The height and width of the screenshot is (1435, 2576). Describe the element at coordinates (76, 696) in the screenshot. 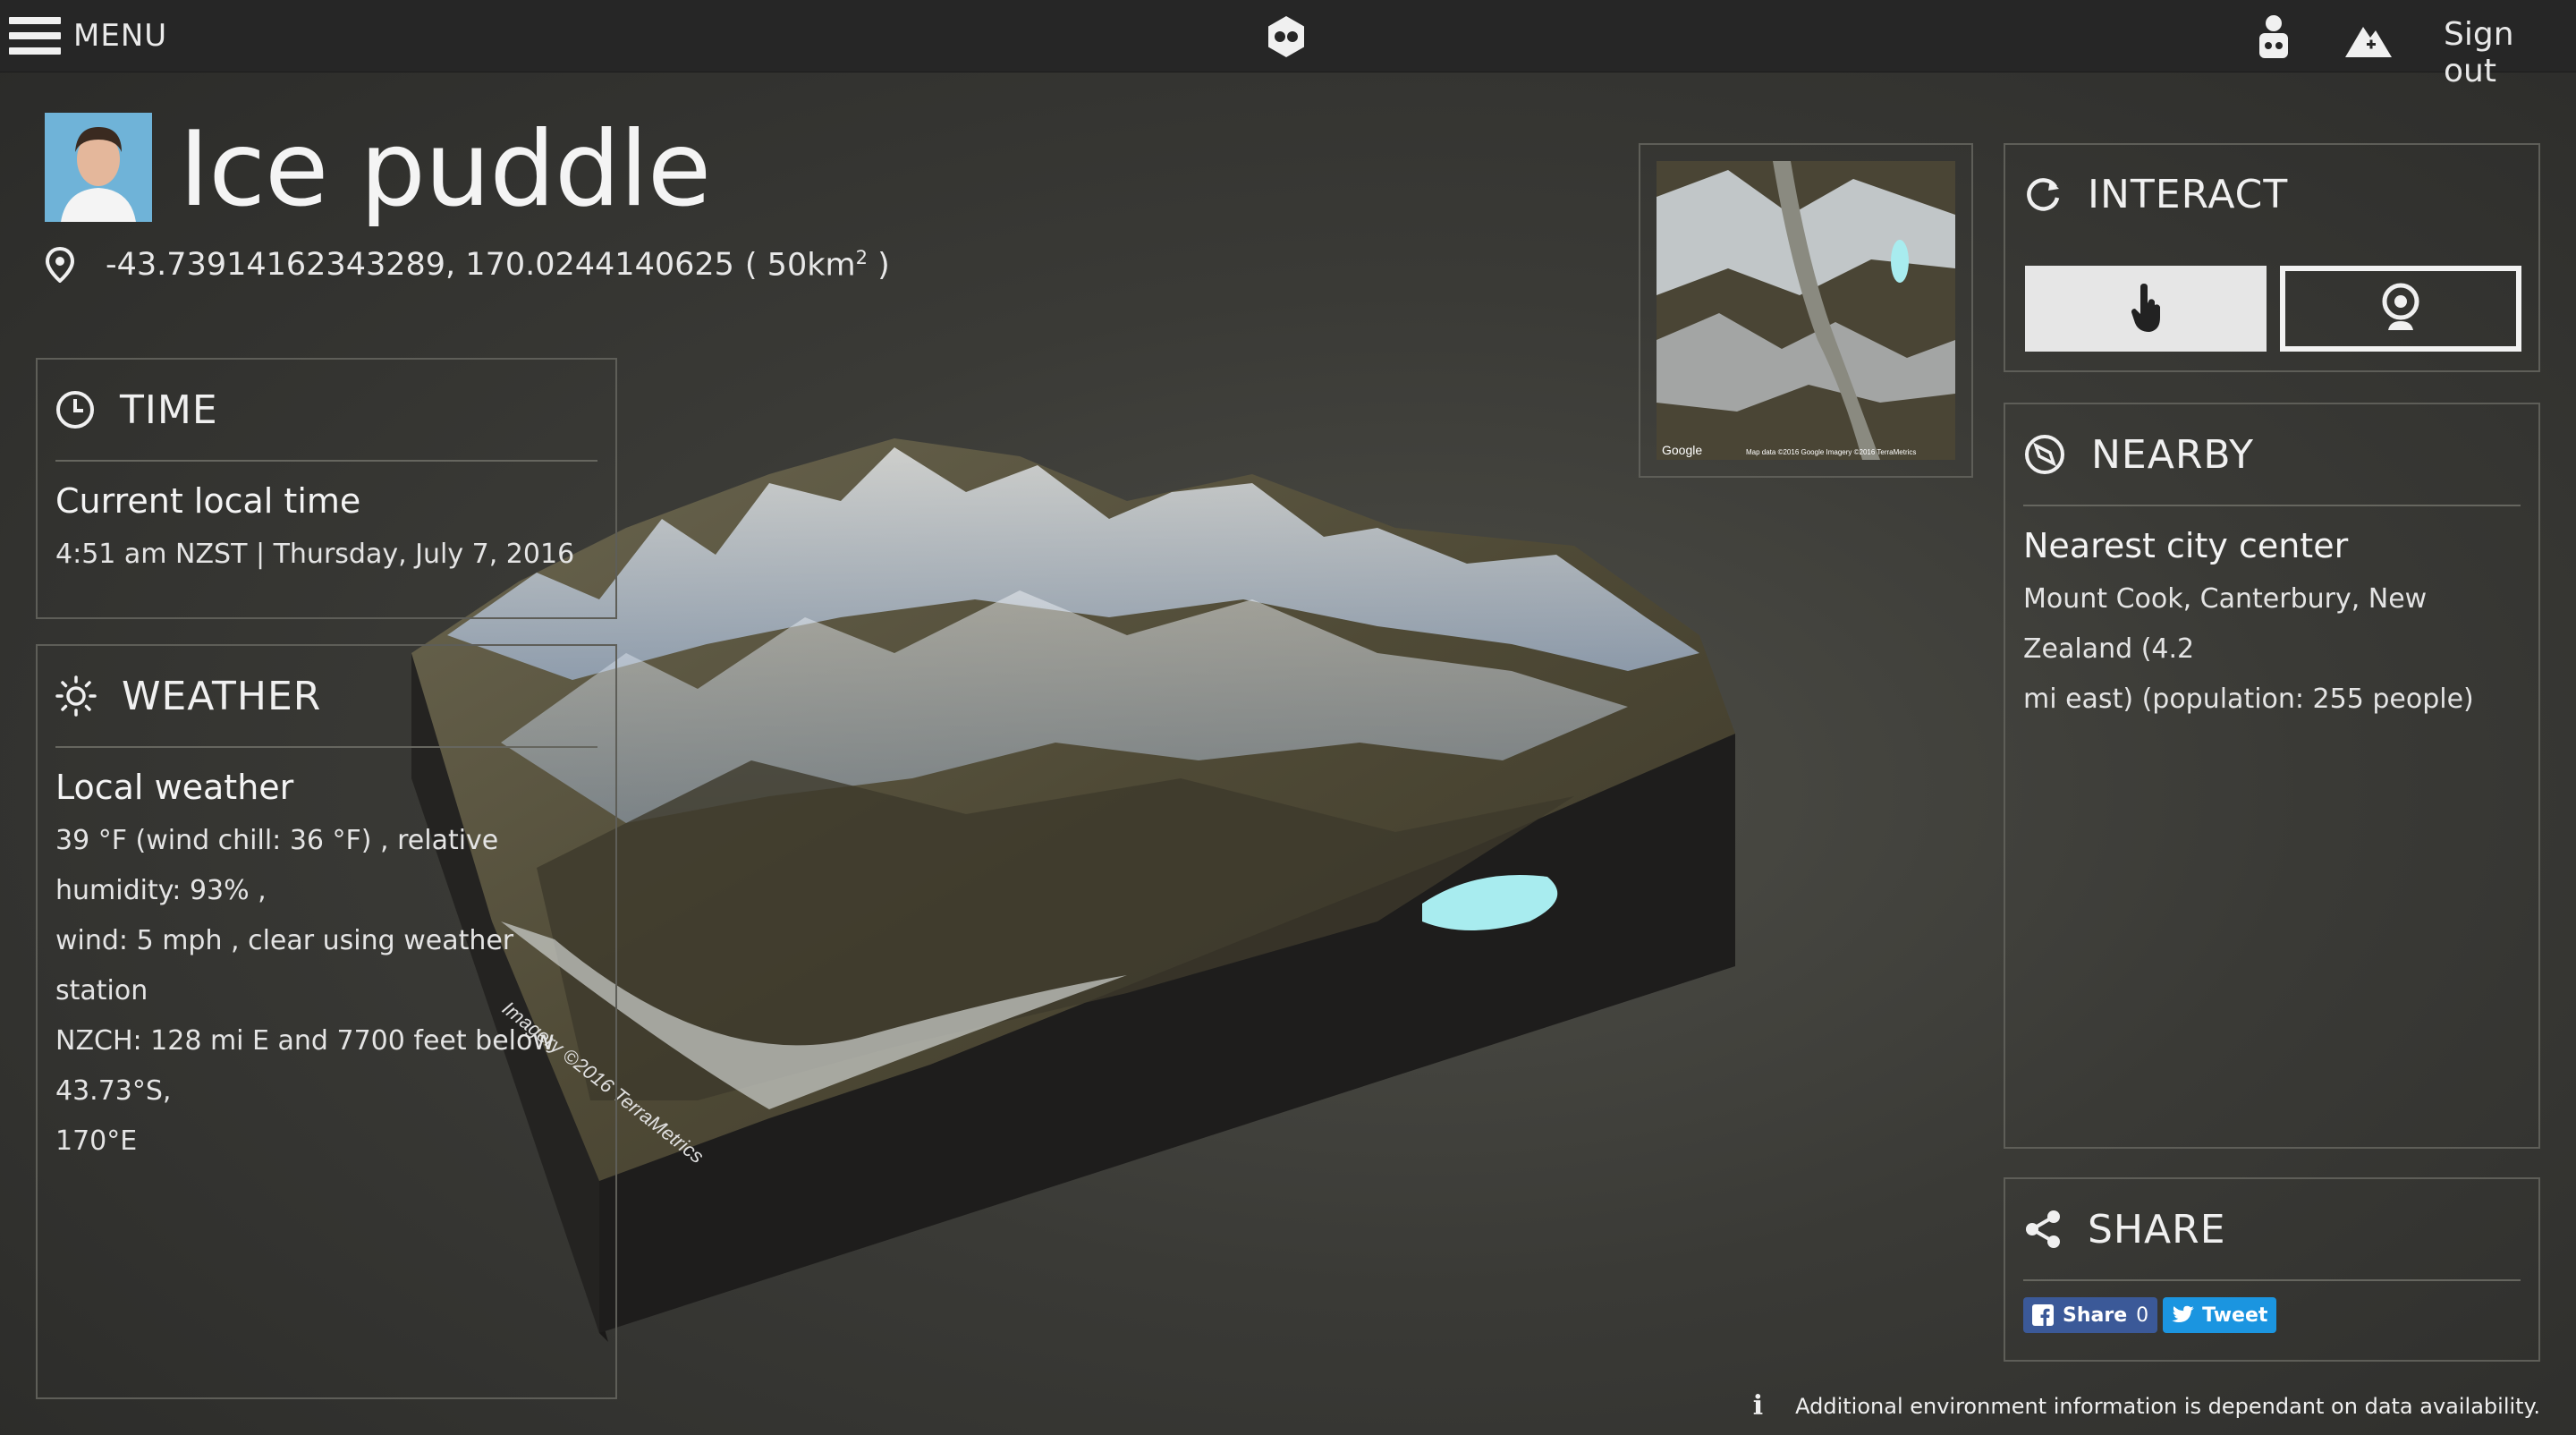

I see `sun-icon` at that location.